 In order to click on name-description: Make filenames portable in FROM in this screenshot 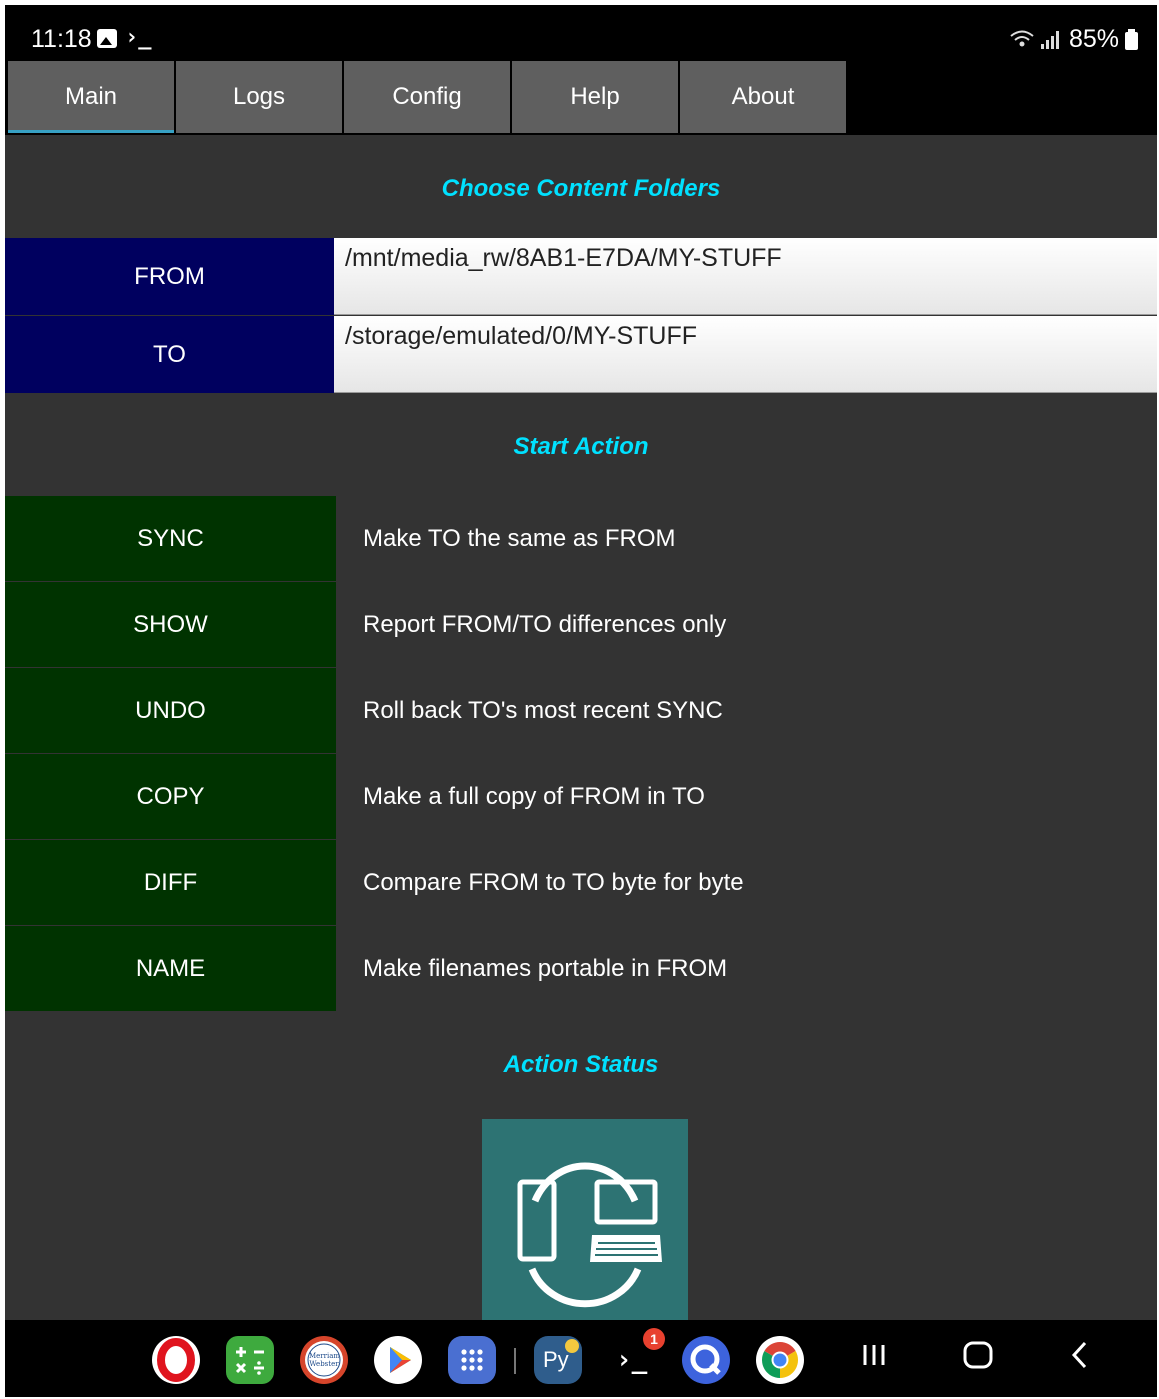, I will do `click(545, 968)`.